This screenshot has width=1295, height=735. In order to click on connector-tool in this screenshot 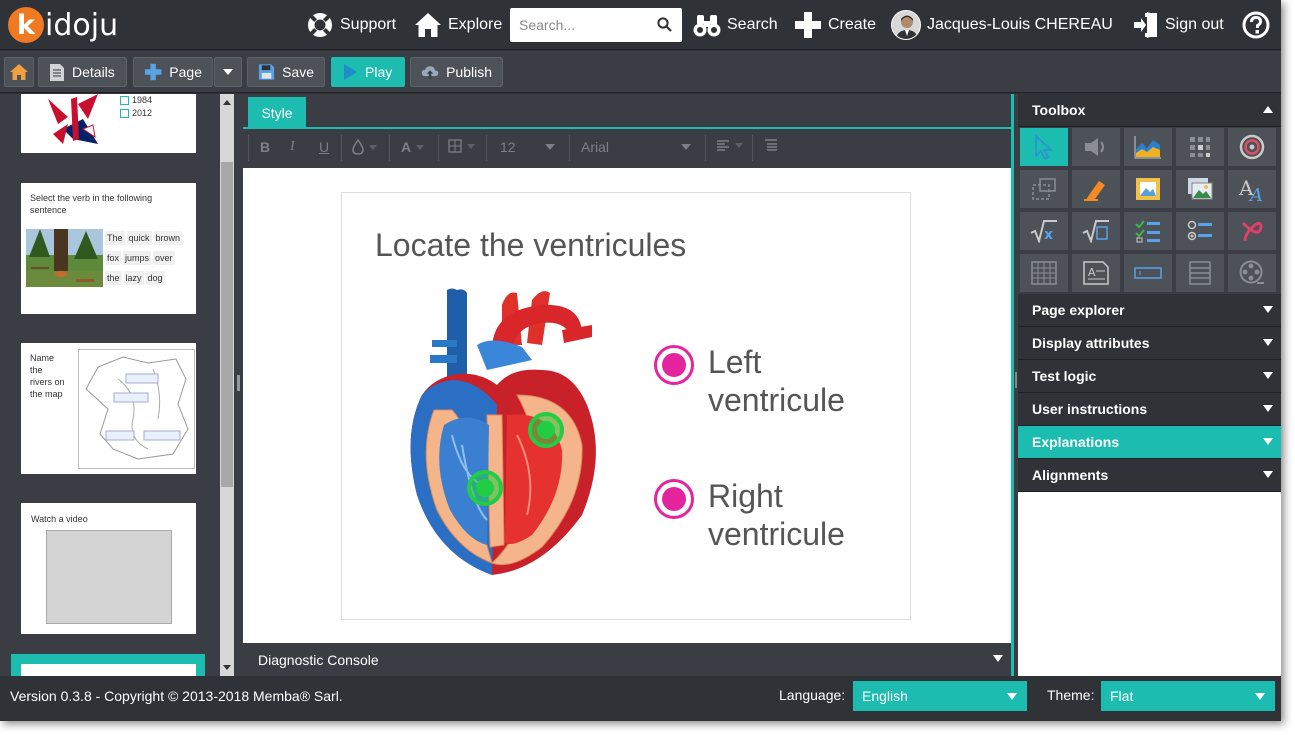, I will do `click(1200, 147)`.